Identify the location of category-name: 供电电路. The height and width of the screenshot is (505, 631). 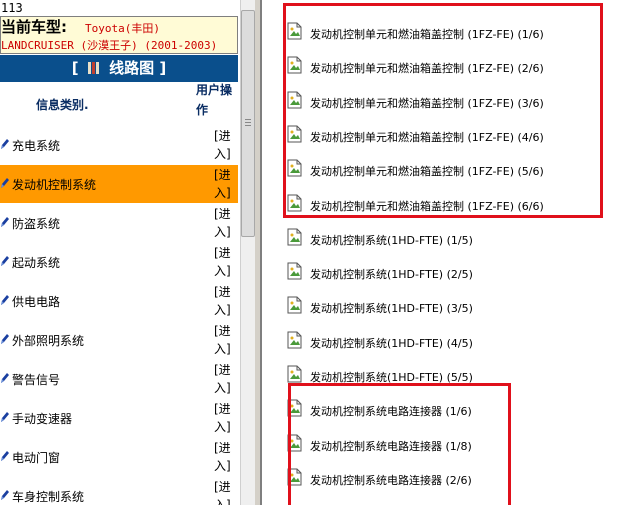
(36, 302).